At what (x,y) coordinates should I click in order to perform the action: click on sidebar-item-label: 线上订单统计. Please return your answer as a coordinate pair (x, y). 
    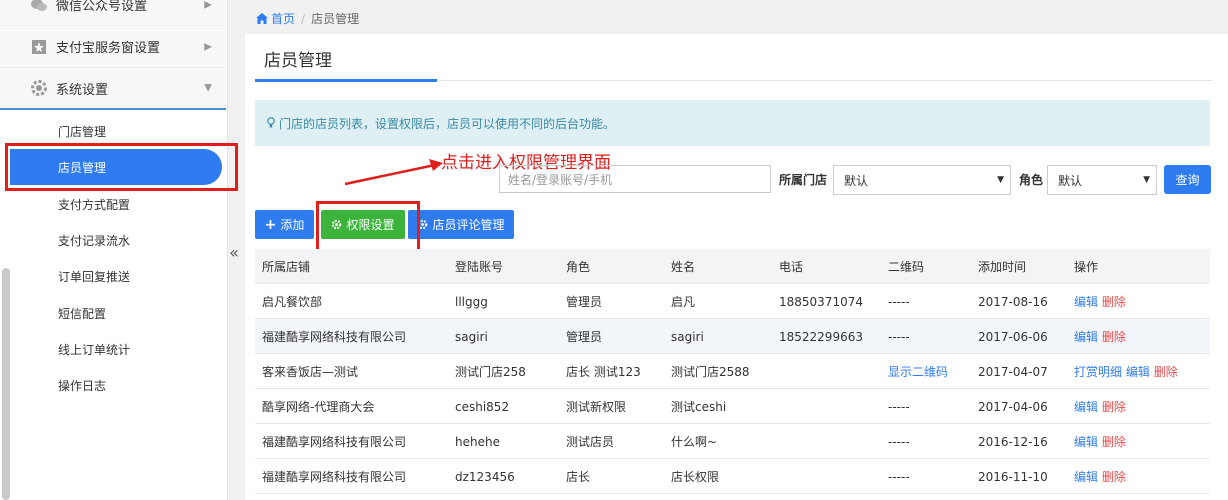
    Looking at the image, I should click on (94, 349).